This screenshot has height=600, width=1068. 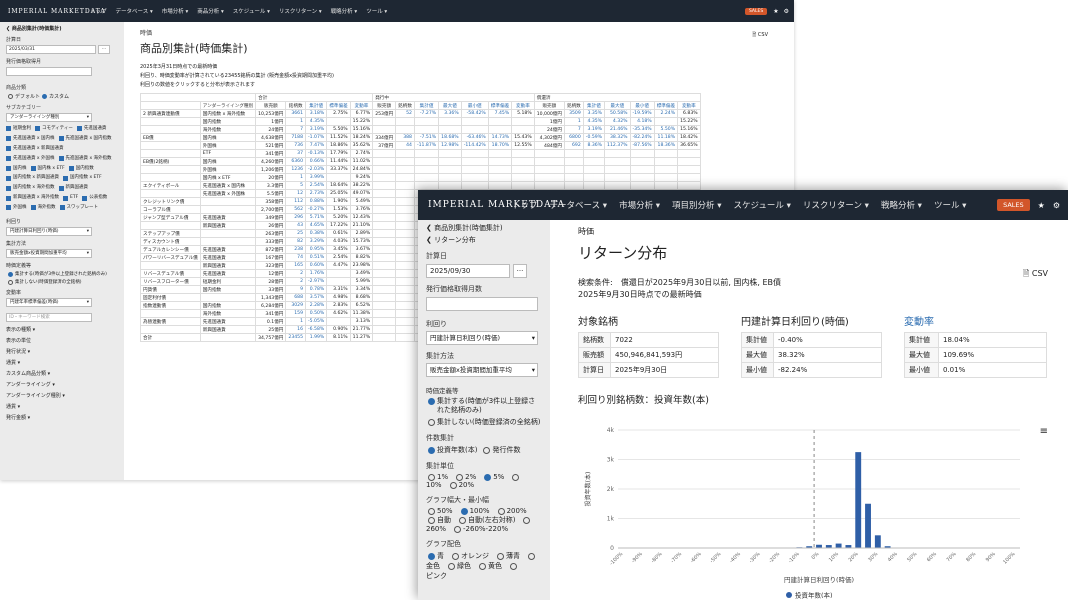 What do you see at coordinates (43, 208) in the screenshot?
I see `checkbox-item: 海外指数` at bounding box center [43, 208].